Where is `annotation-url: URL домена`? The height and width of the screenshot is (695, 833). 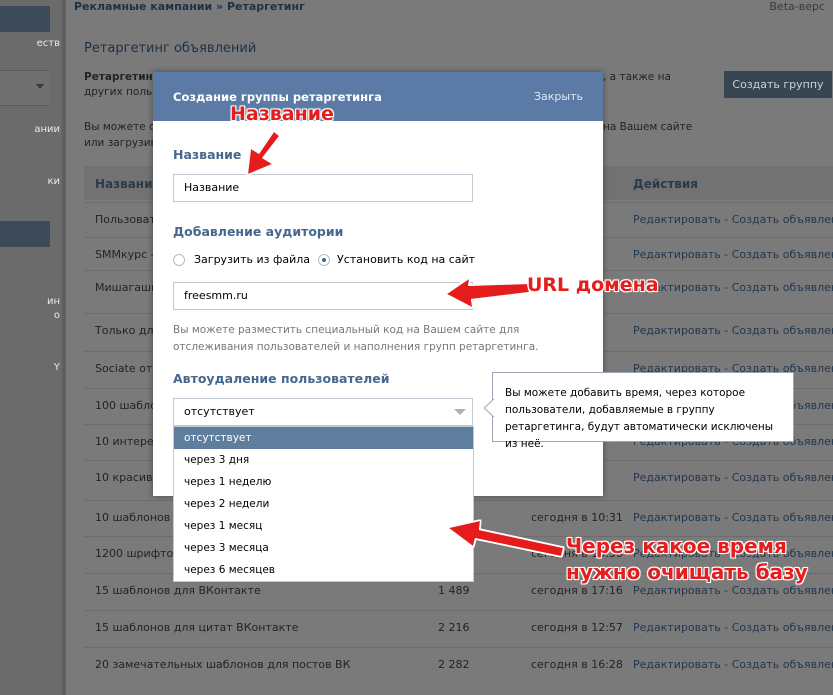 annotation-url: URL домена is located at coordinates (593, 285).